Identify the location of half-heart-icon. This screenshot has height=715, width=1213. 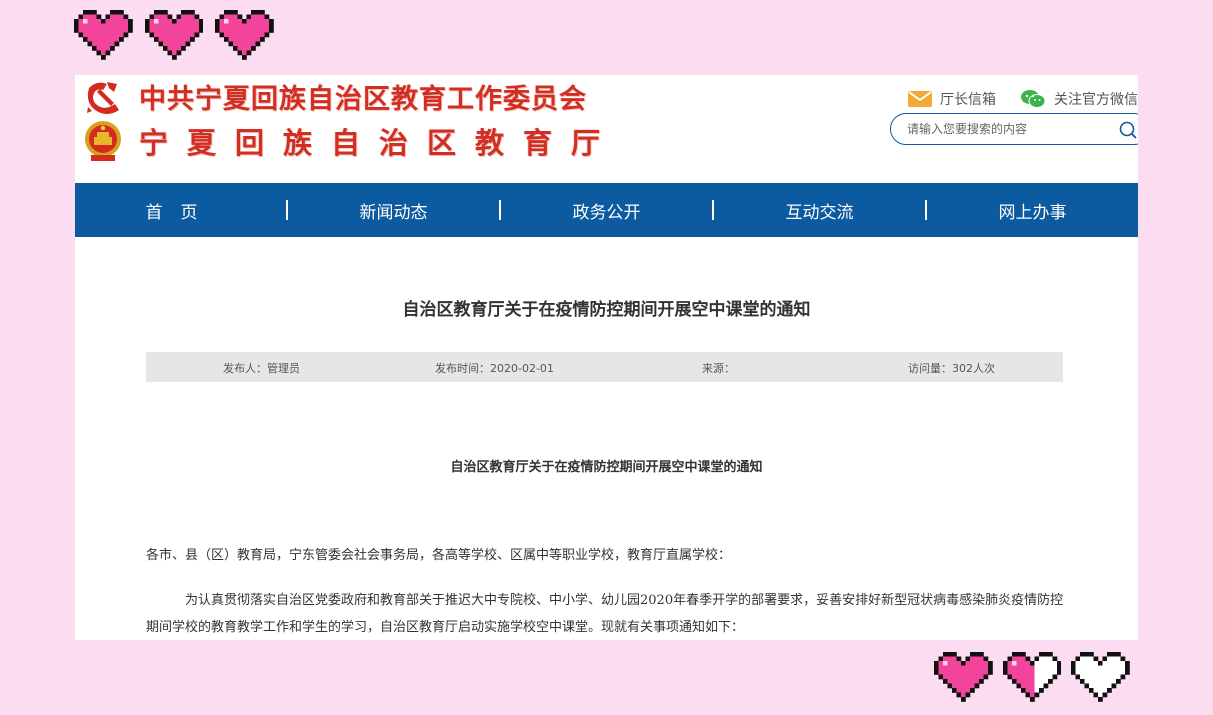
(1031, 677).